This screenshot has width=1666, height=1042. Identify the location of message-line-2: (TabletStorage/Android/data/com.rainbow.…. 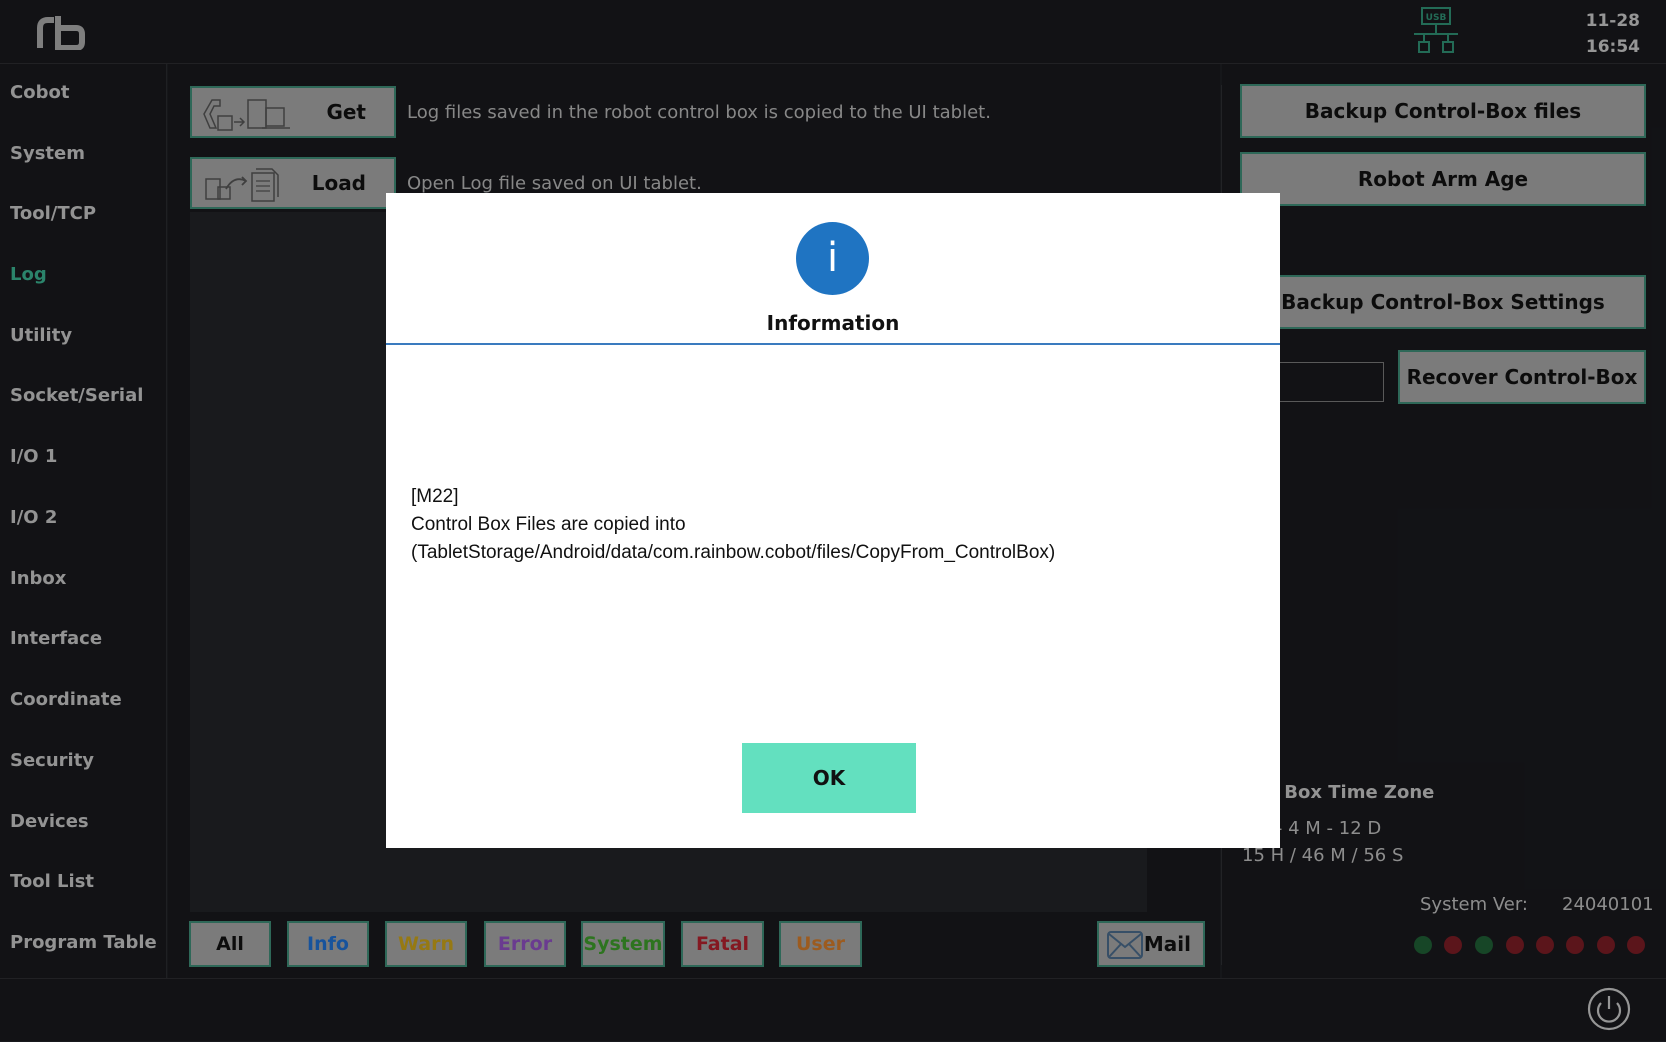
(733, 552).